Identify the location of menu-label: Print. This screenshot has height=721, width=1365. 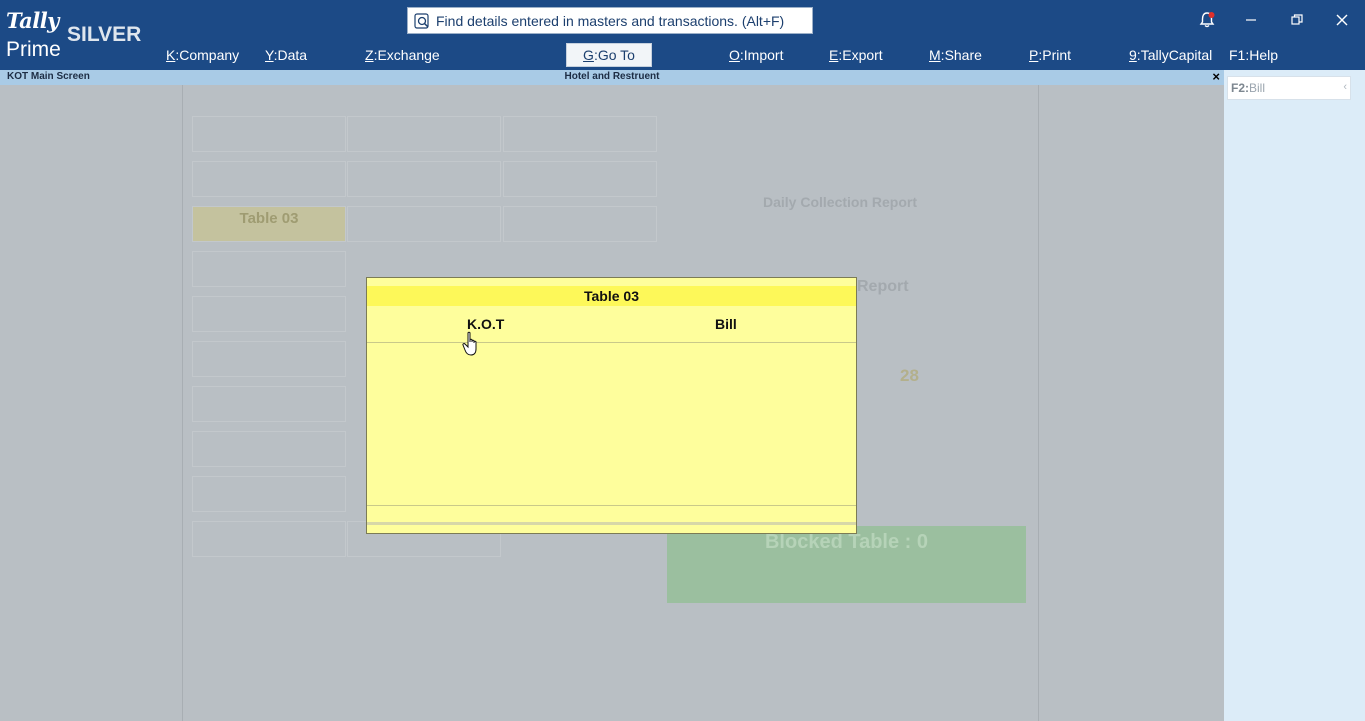
(1057, 55).